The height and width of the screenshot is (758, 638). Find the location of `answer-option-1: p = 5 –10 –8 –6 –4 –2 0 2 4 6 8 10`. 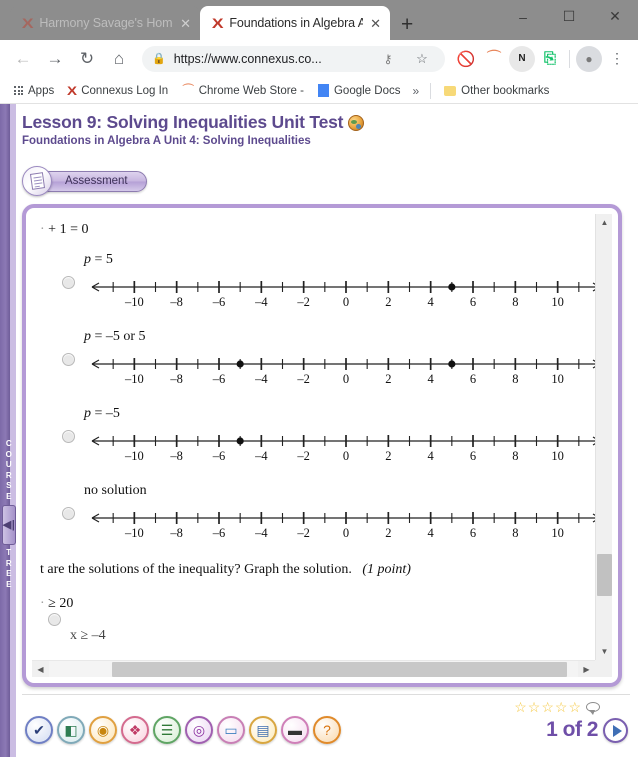

answer-option-1: p = 5 –10 –8 –6 –4 –2 0 2 4 6 8 10 is located at coordinates (313, 283).